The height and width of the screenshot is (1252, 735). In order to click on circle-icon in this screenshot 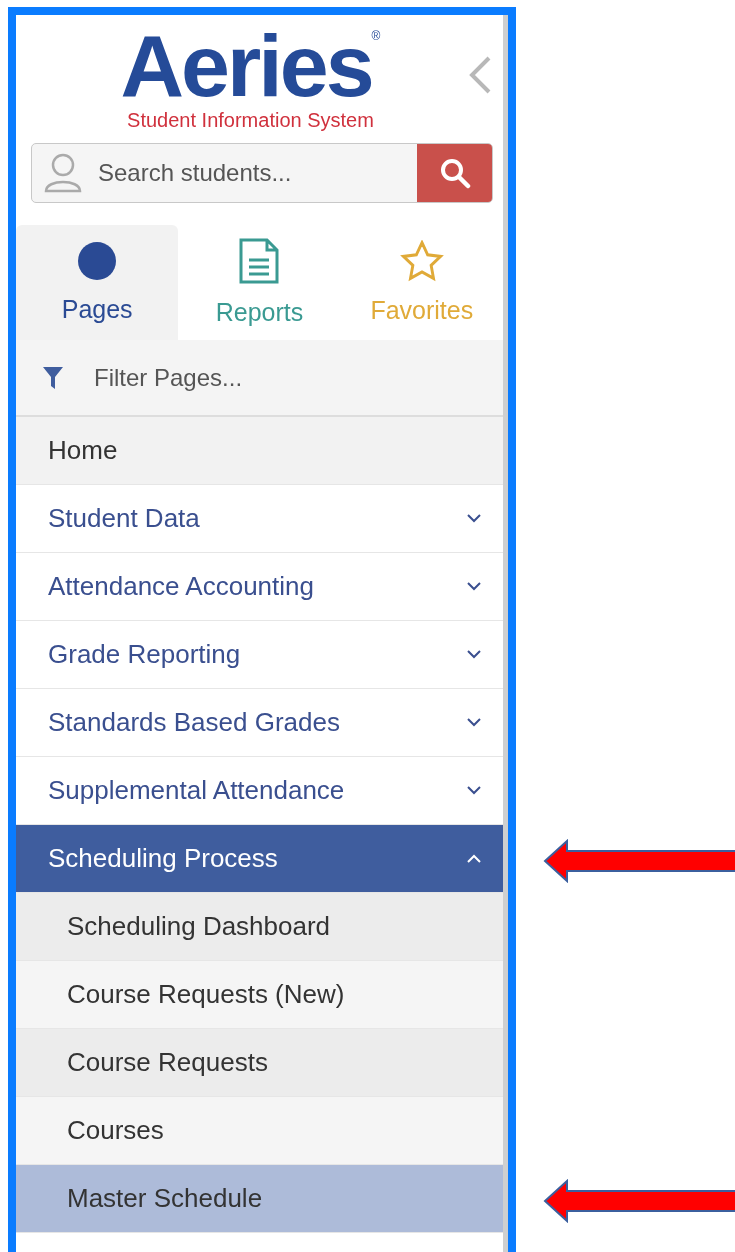, I will do `click(97, 261)`.